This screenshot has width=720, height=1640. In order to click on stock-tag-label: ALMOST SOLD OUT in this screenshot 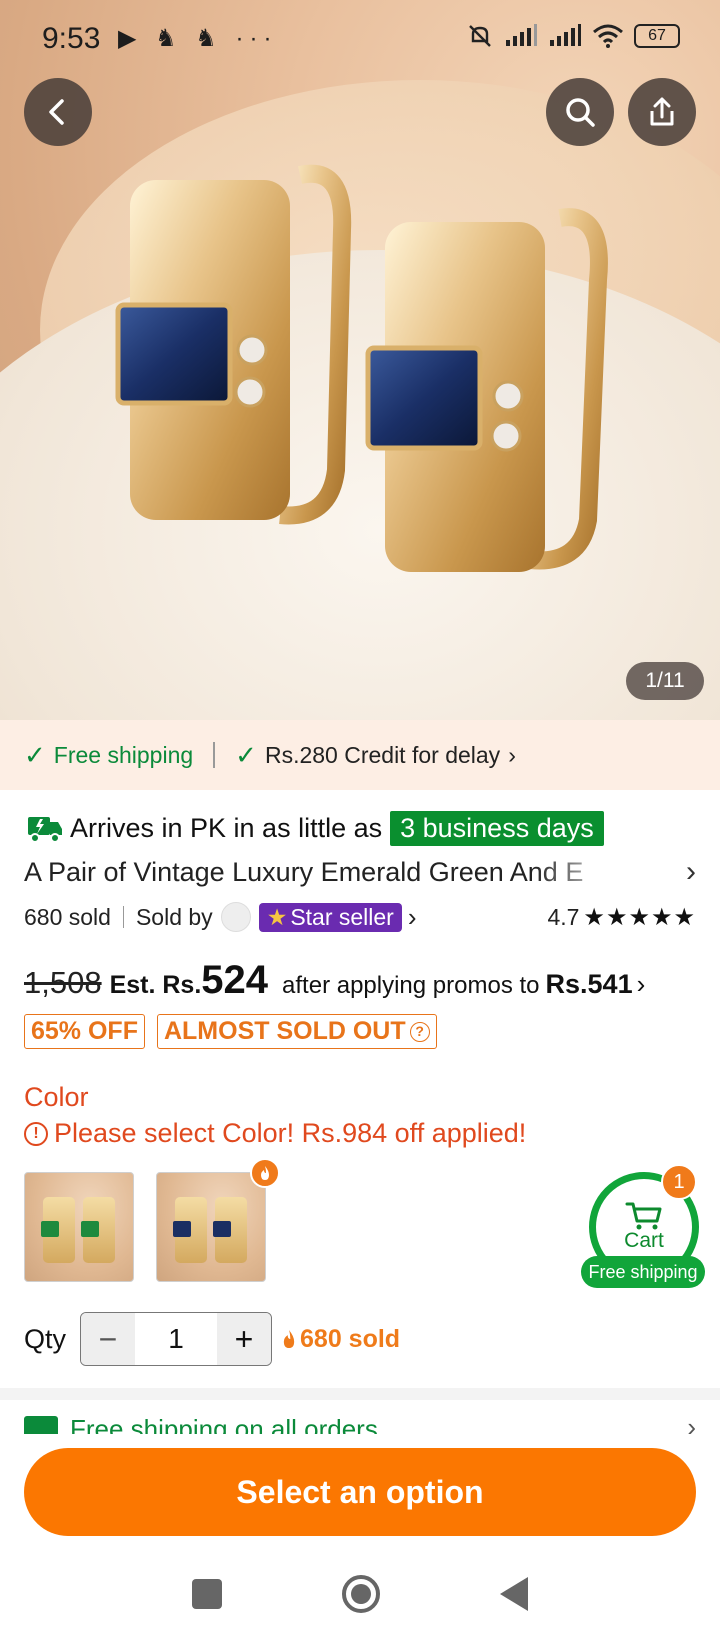, I will do `click(284, 1031)`.